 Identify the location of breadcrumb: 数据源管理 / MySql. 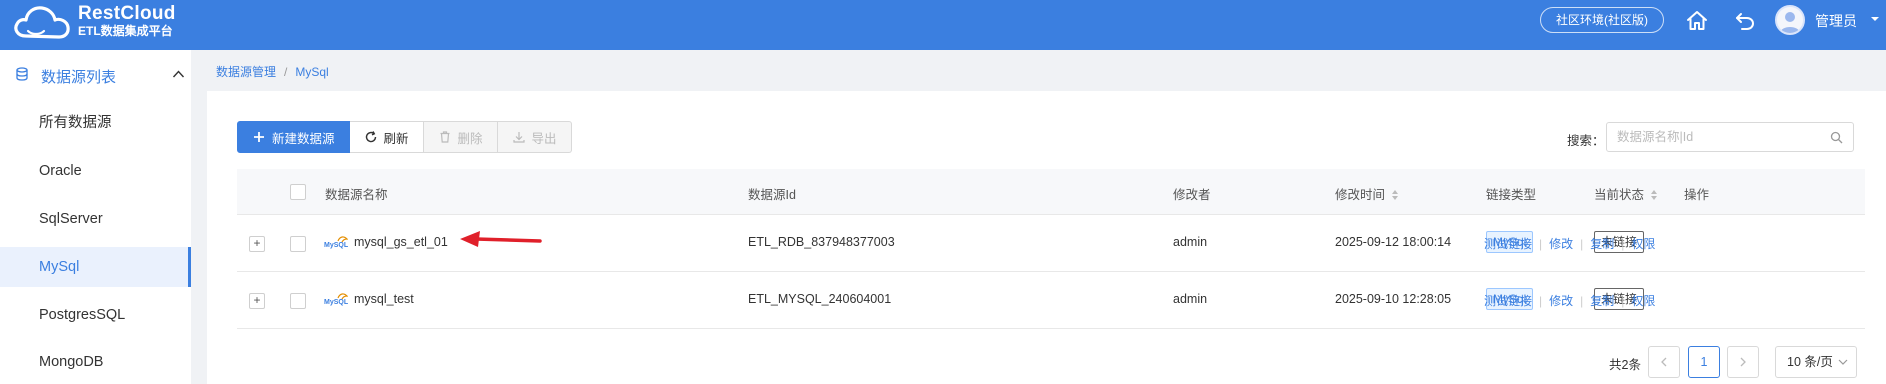
(272, 71).